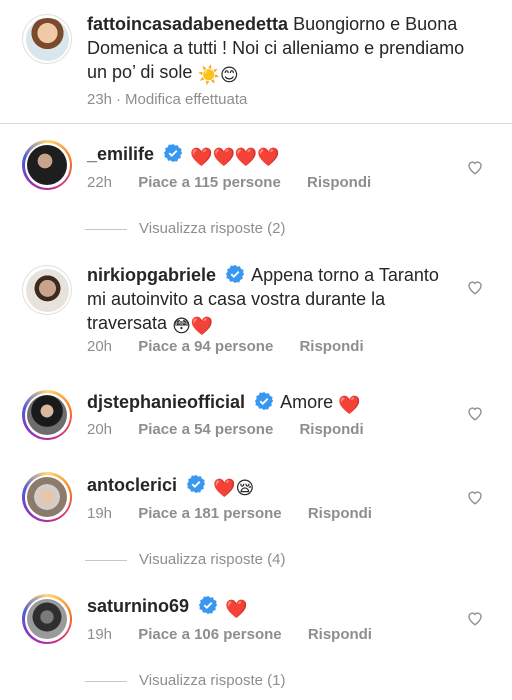 The height and width of the screenshot is (700, 512). I want to click on comment-meta: 22h Piace a 115 persone Rispondi, so click(240, 182).